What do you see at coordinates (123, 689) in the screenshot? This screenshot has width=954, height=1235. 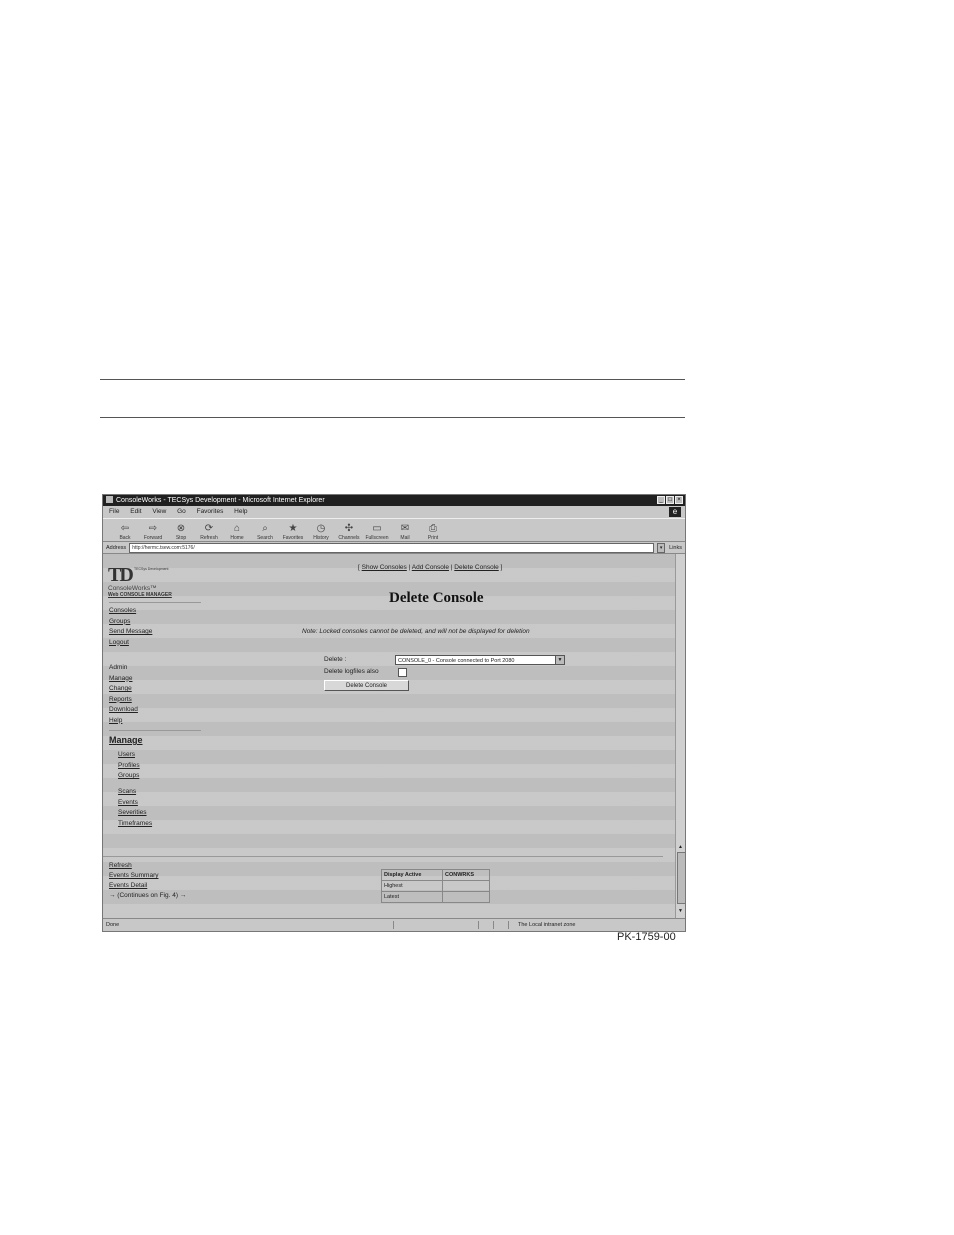 I see `nav-change: Change` at bounding box center [123, 689].